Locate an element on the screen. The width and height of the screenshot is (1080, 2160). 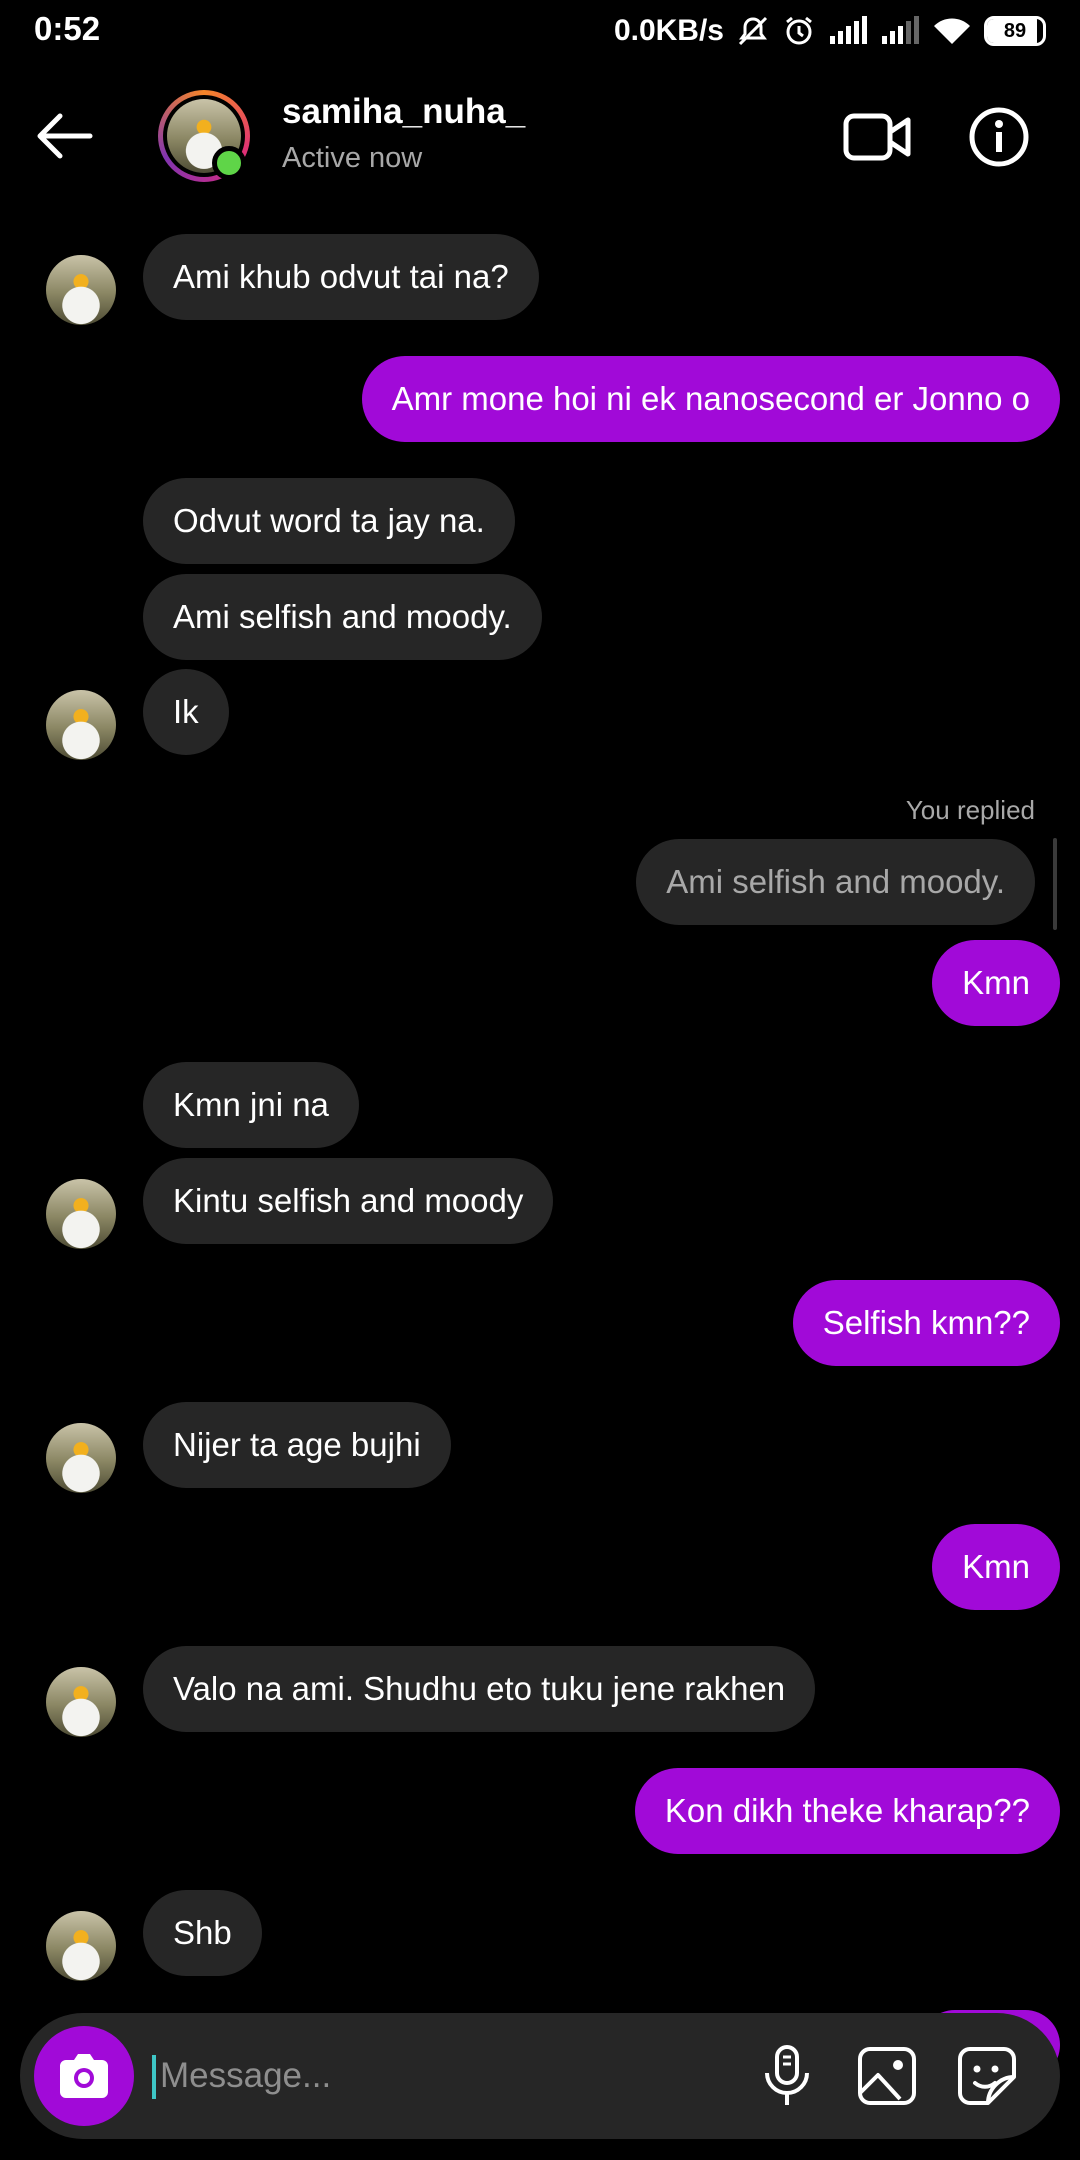
back-button is located at coordinates (72, 136).